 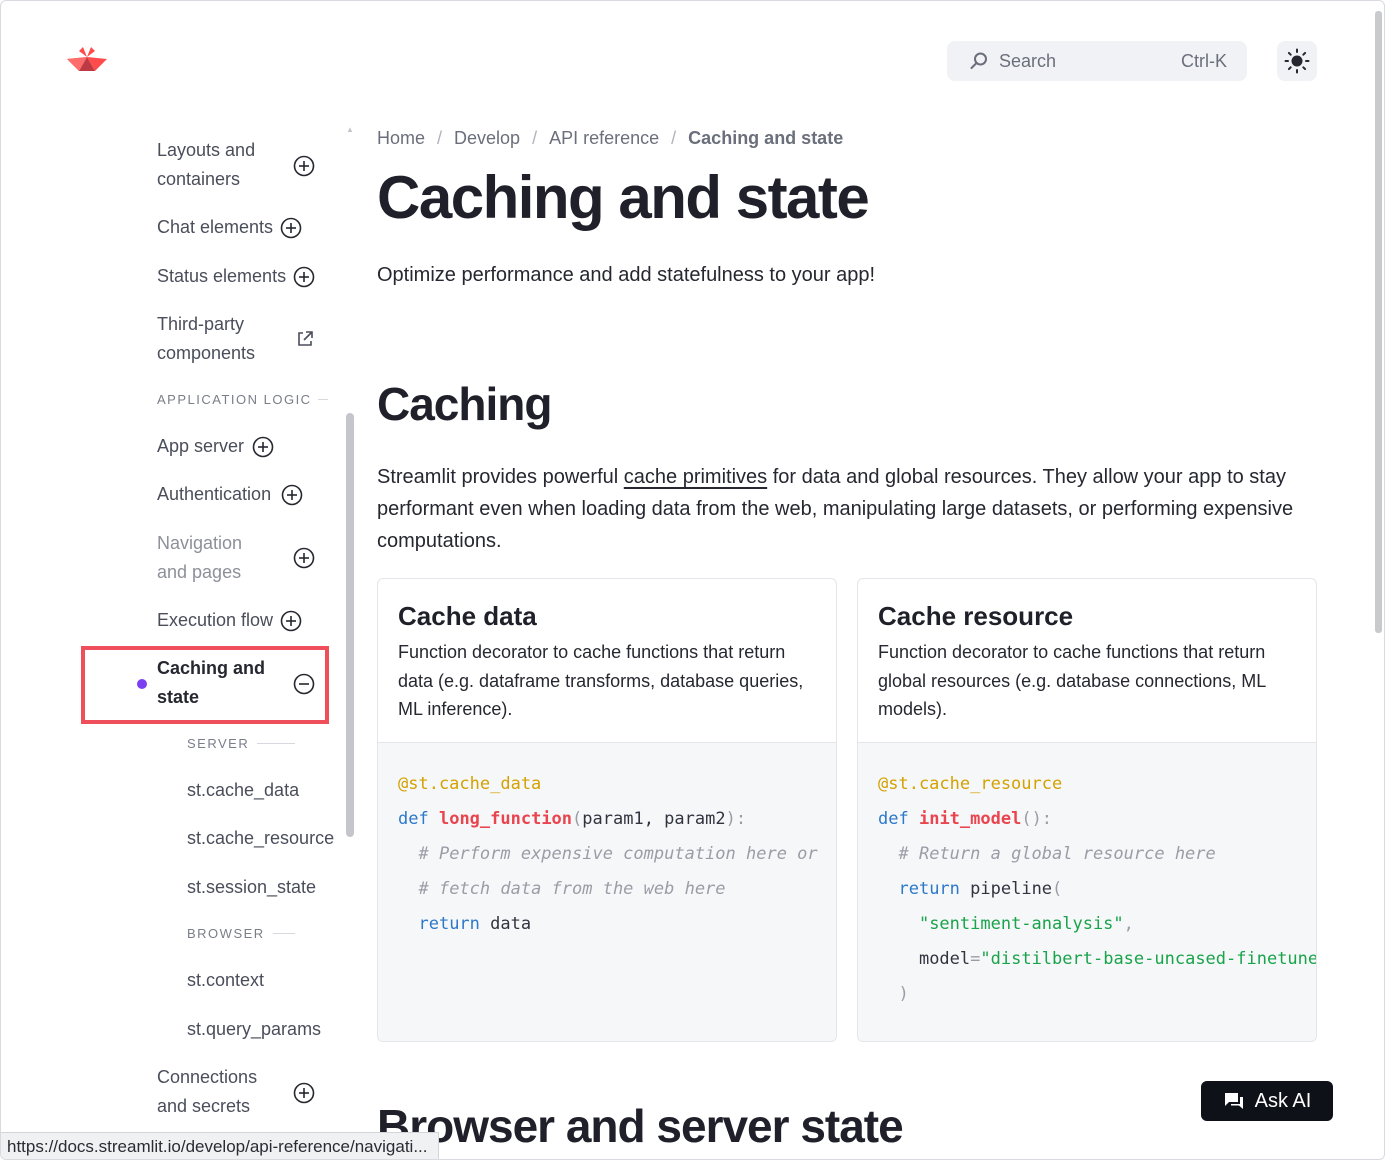 I want to click on code-comment: # Perform expensive computation here or, so click(x=618, y=854).